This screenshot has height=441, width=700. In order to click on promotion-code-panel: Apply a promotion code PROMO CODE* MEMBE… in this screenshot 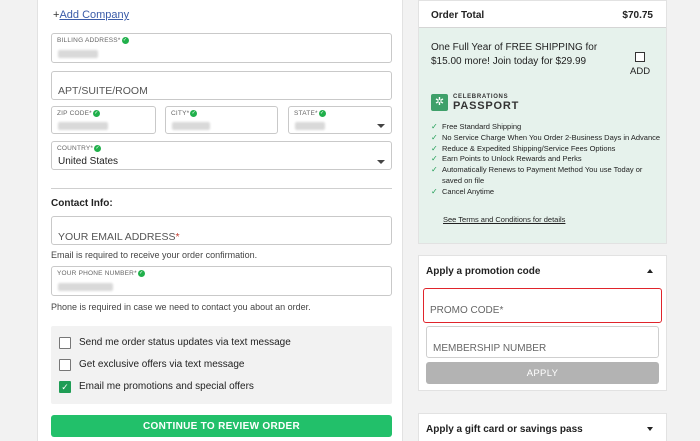, I will do `click(542, 323)`.